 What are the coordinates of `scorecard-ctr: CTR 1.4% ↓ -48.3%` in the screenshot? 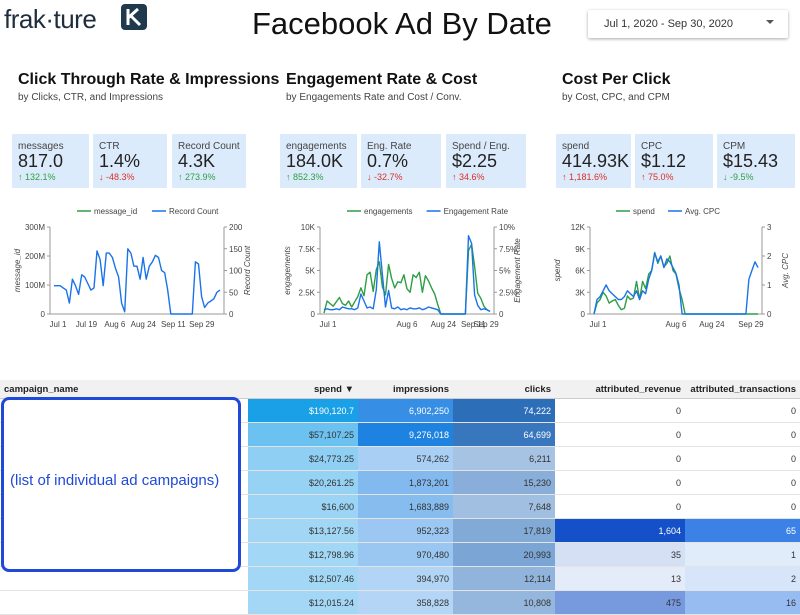 It's located at (130, 161).